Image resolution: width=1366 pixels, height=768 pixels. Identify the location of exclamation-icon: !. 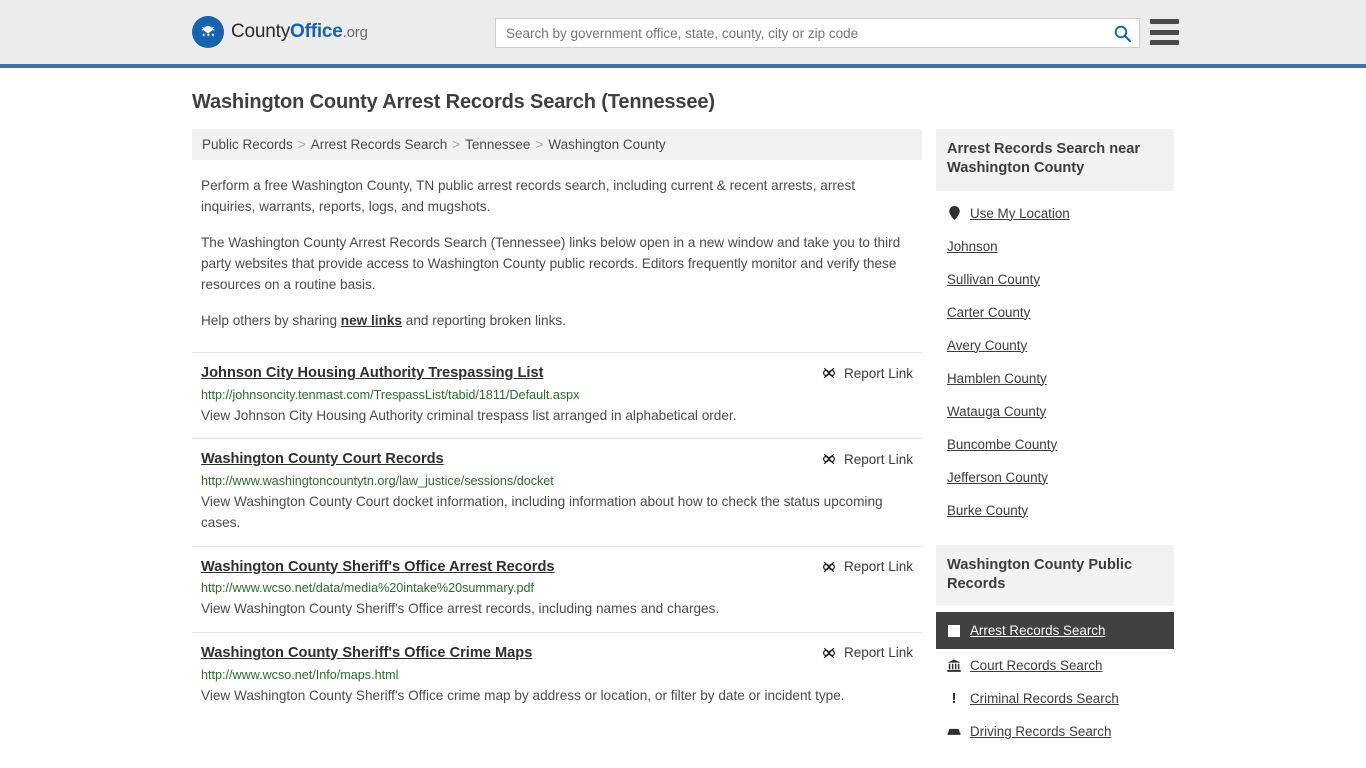
(954, 698).